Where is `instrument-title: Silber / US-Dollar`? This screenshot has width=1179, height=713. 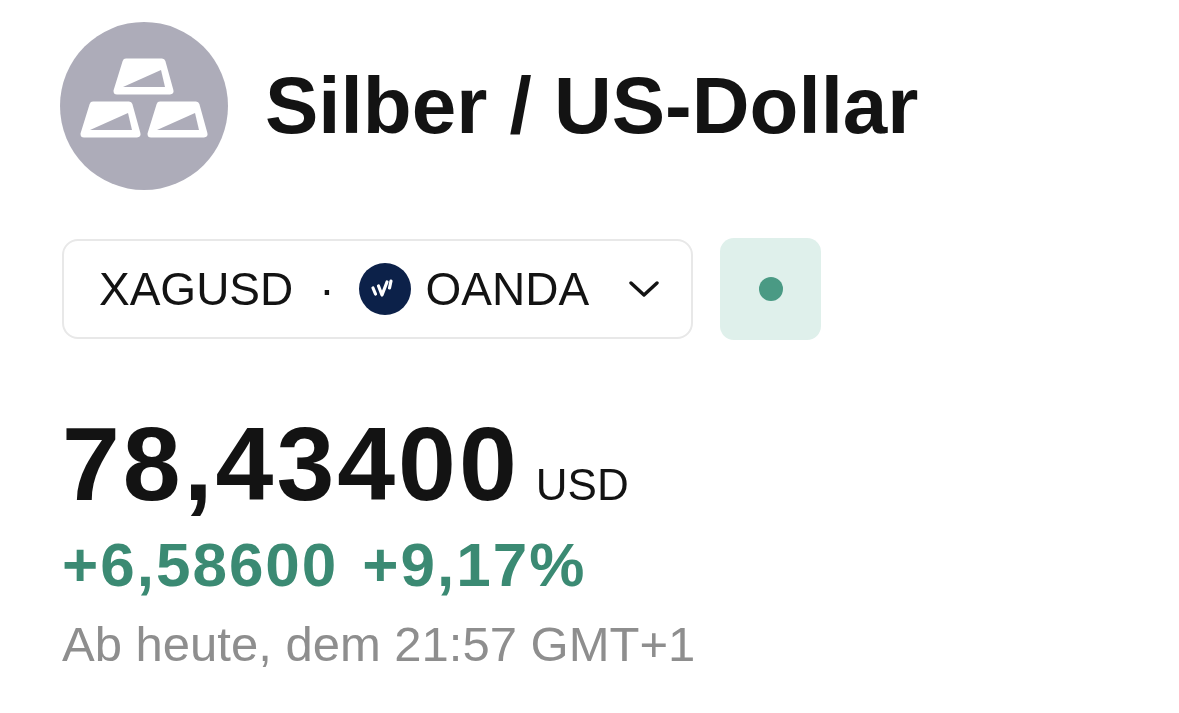 instrument-title: Silber / US-Dollar is located at coordinates (592, 106).